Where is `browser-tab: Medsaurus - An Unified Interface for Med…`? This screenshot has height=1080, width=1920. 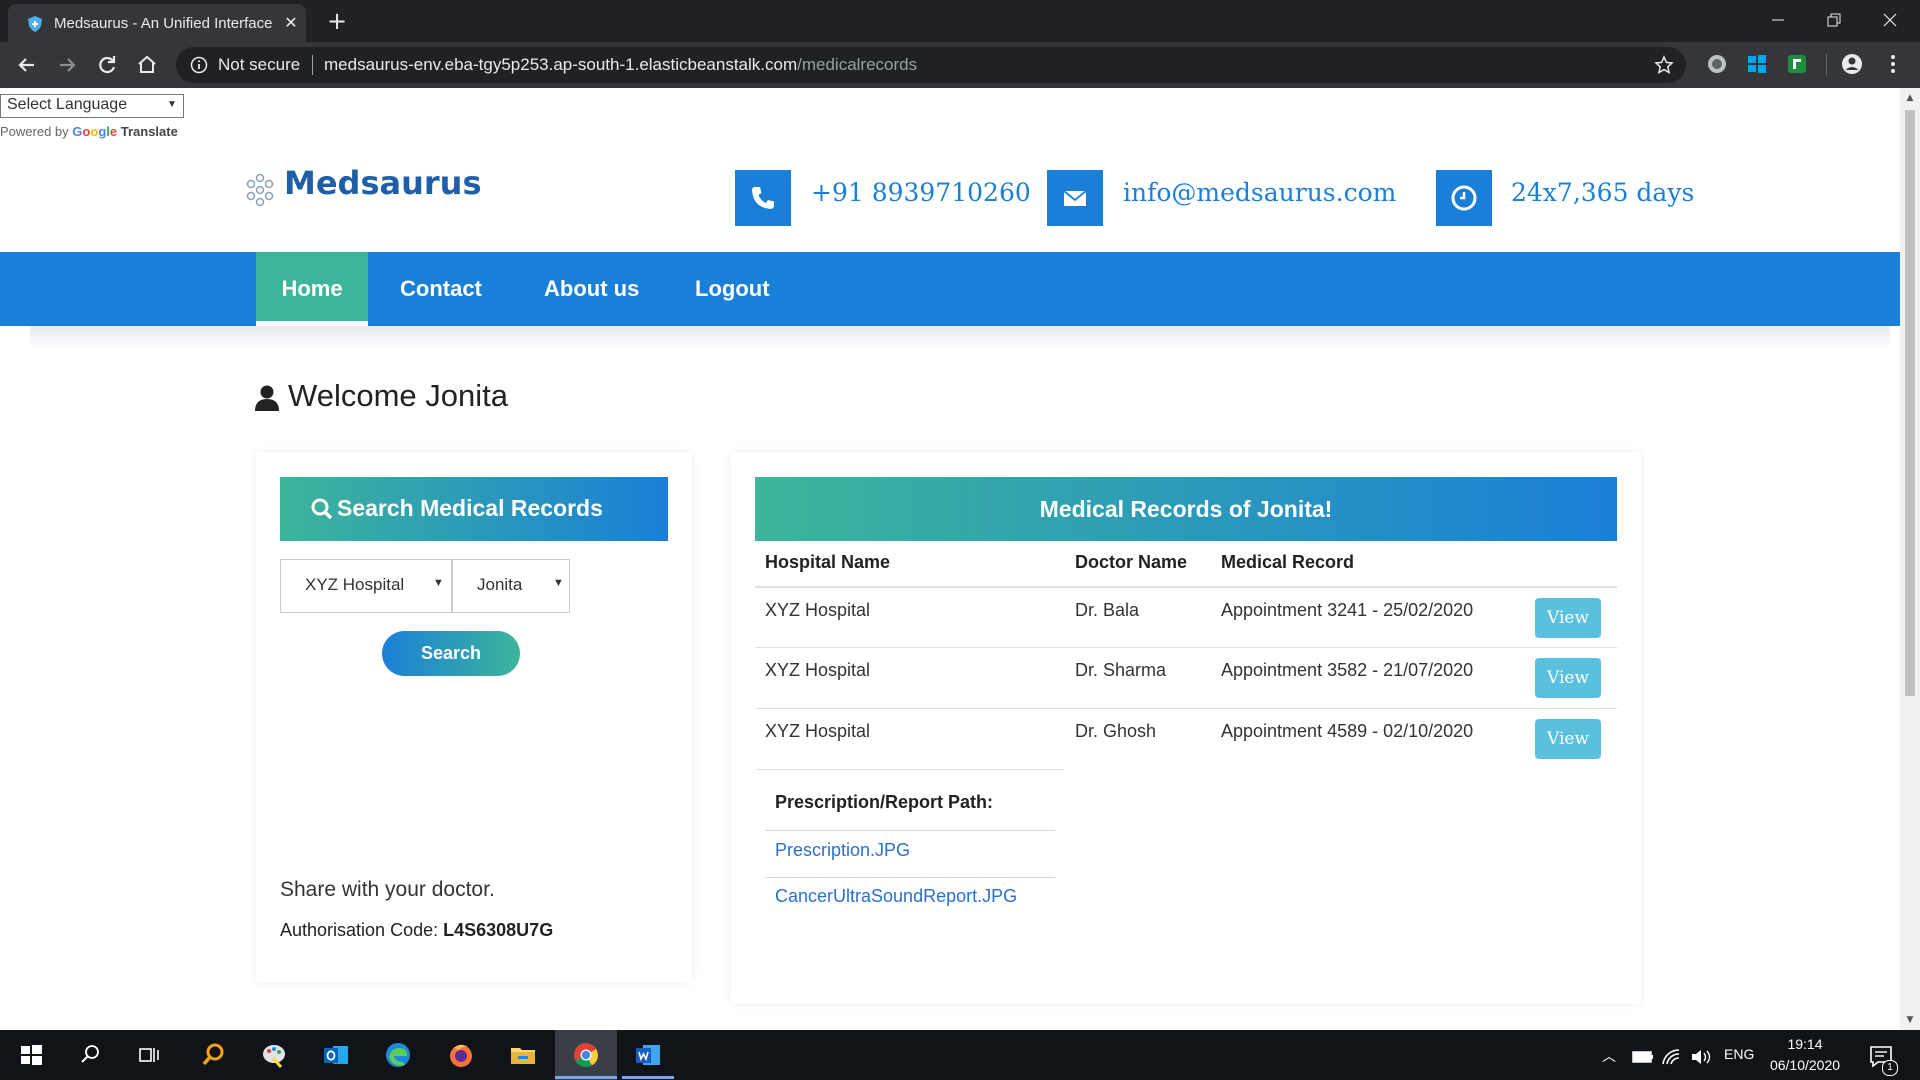
browser-tab: Medsaurus - An Unified Interface for Med… is located at coordinates (157, 23).